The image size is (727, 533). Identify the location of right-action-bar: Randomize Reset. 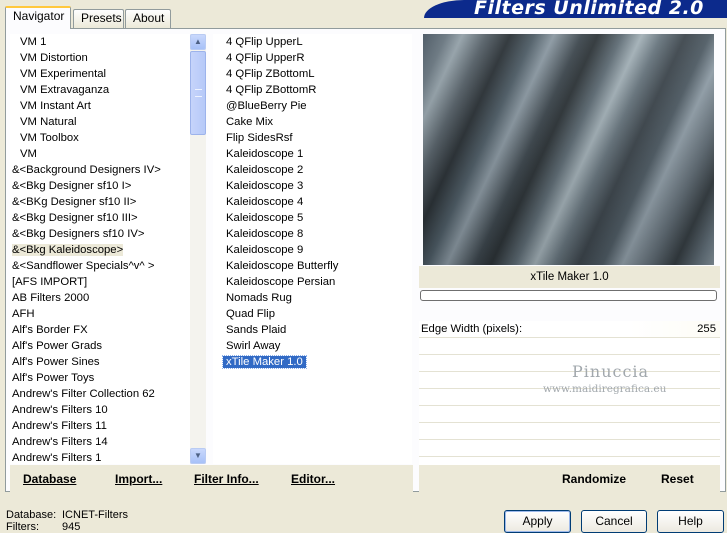
(569, 478).